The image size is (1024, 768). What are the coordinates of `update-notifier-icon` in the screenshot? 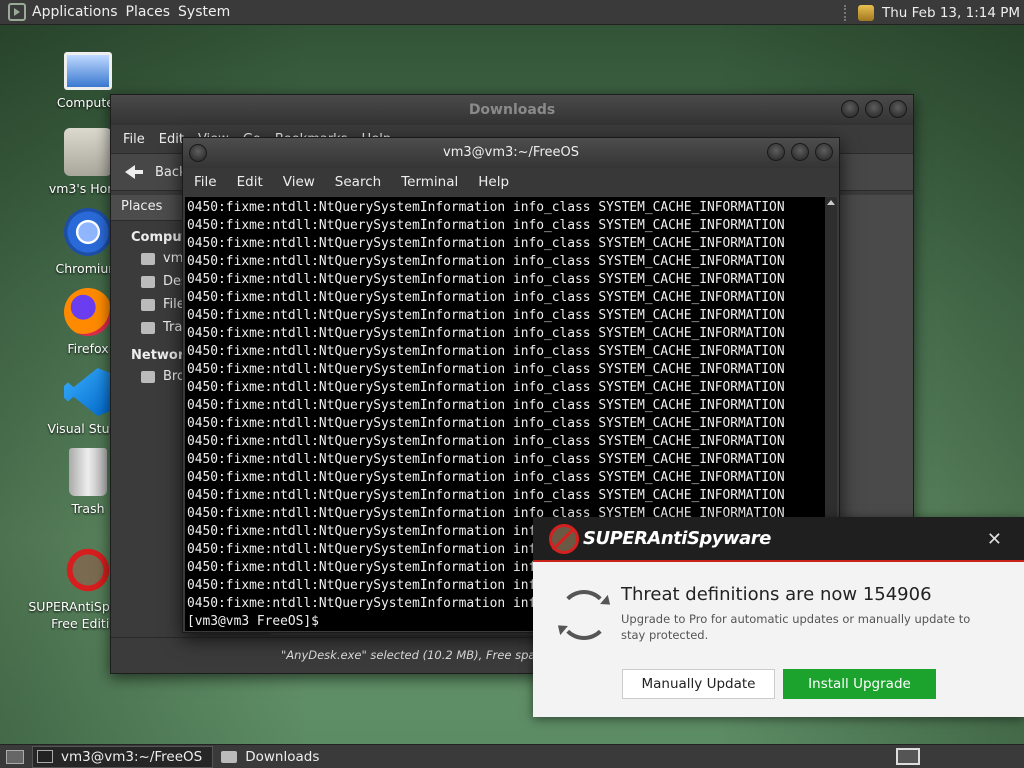 It's located at (866, 12).